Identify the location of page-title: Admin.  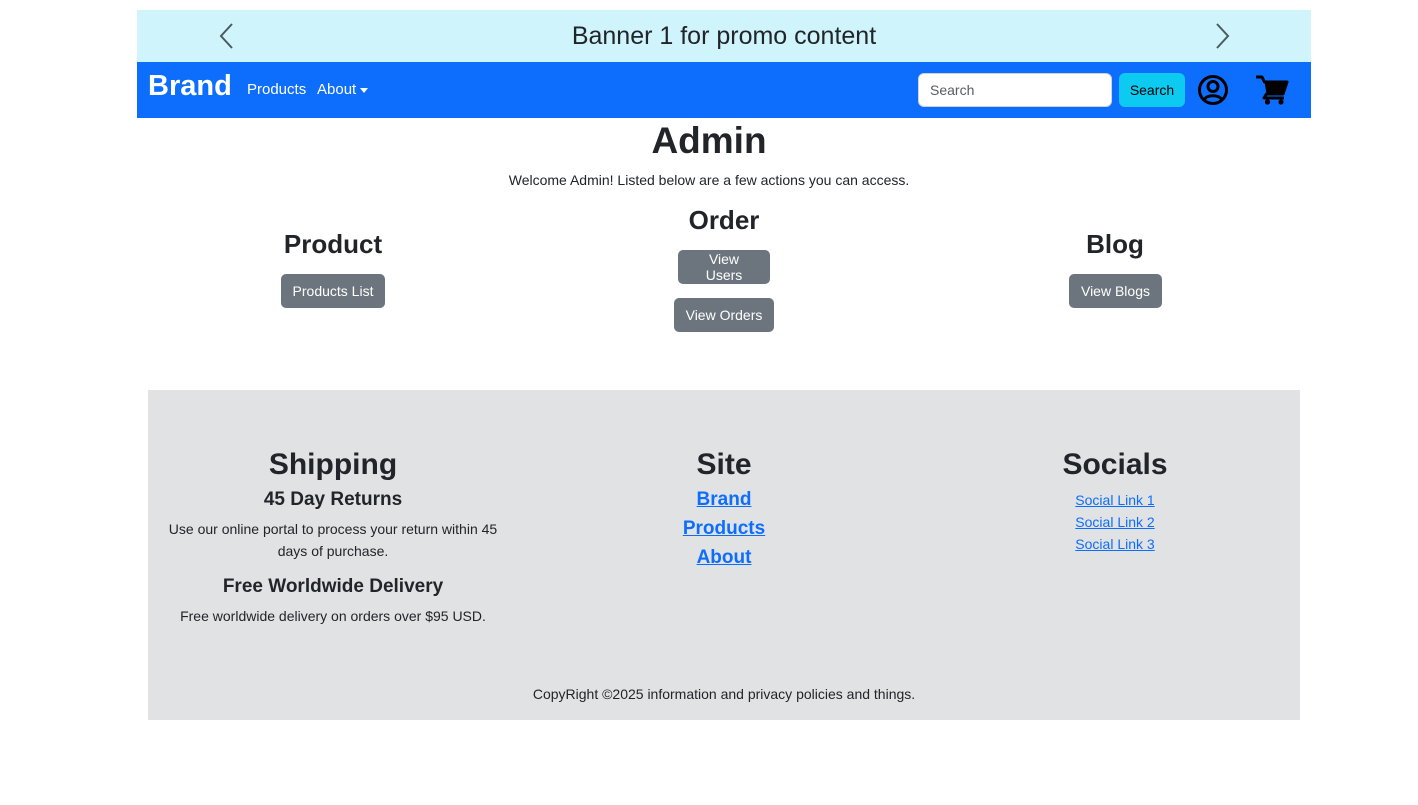
(709, 140).